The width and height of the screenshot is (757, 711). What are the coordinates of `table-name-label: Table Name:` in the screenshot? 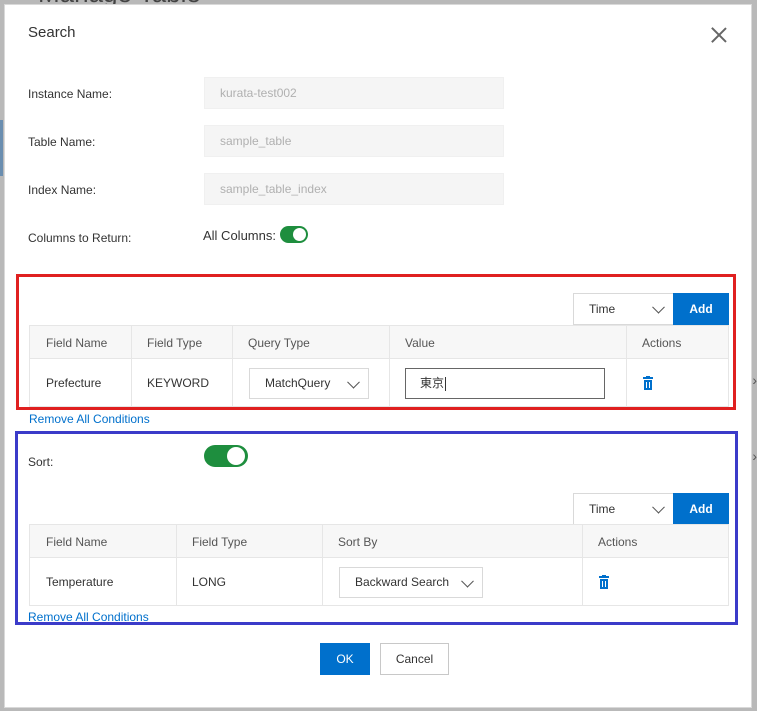 It's located at (62, 142).